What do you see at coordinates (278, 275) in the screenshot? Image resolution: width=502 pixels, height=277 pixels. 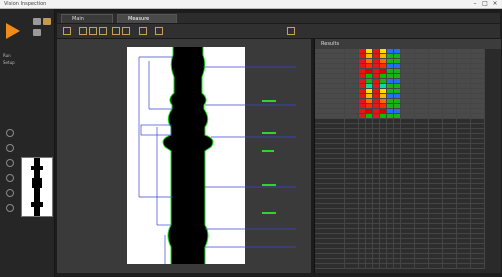 I see `status-bar` at bounding box center [278, 275].